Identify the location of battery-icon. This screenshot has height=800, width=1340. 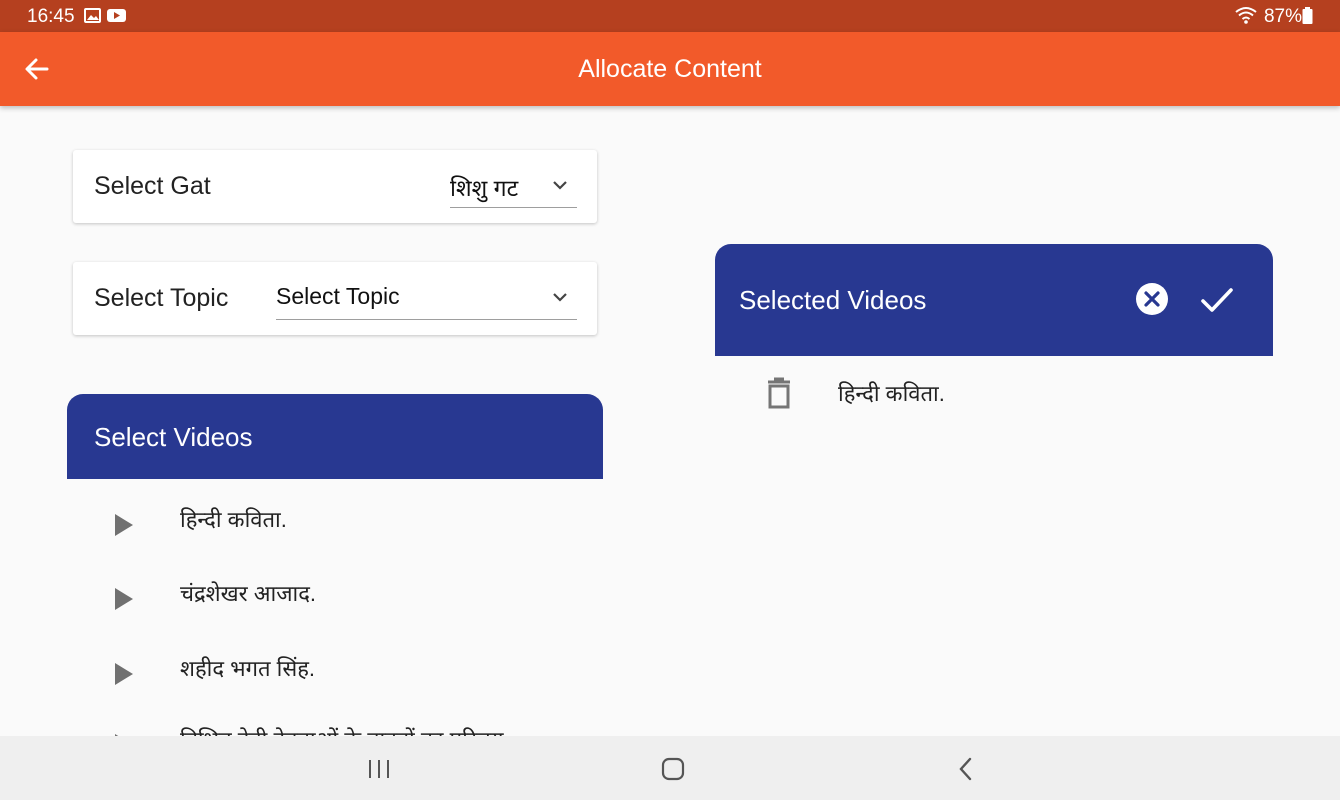
(1307, 15).